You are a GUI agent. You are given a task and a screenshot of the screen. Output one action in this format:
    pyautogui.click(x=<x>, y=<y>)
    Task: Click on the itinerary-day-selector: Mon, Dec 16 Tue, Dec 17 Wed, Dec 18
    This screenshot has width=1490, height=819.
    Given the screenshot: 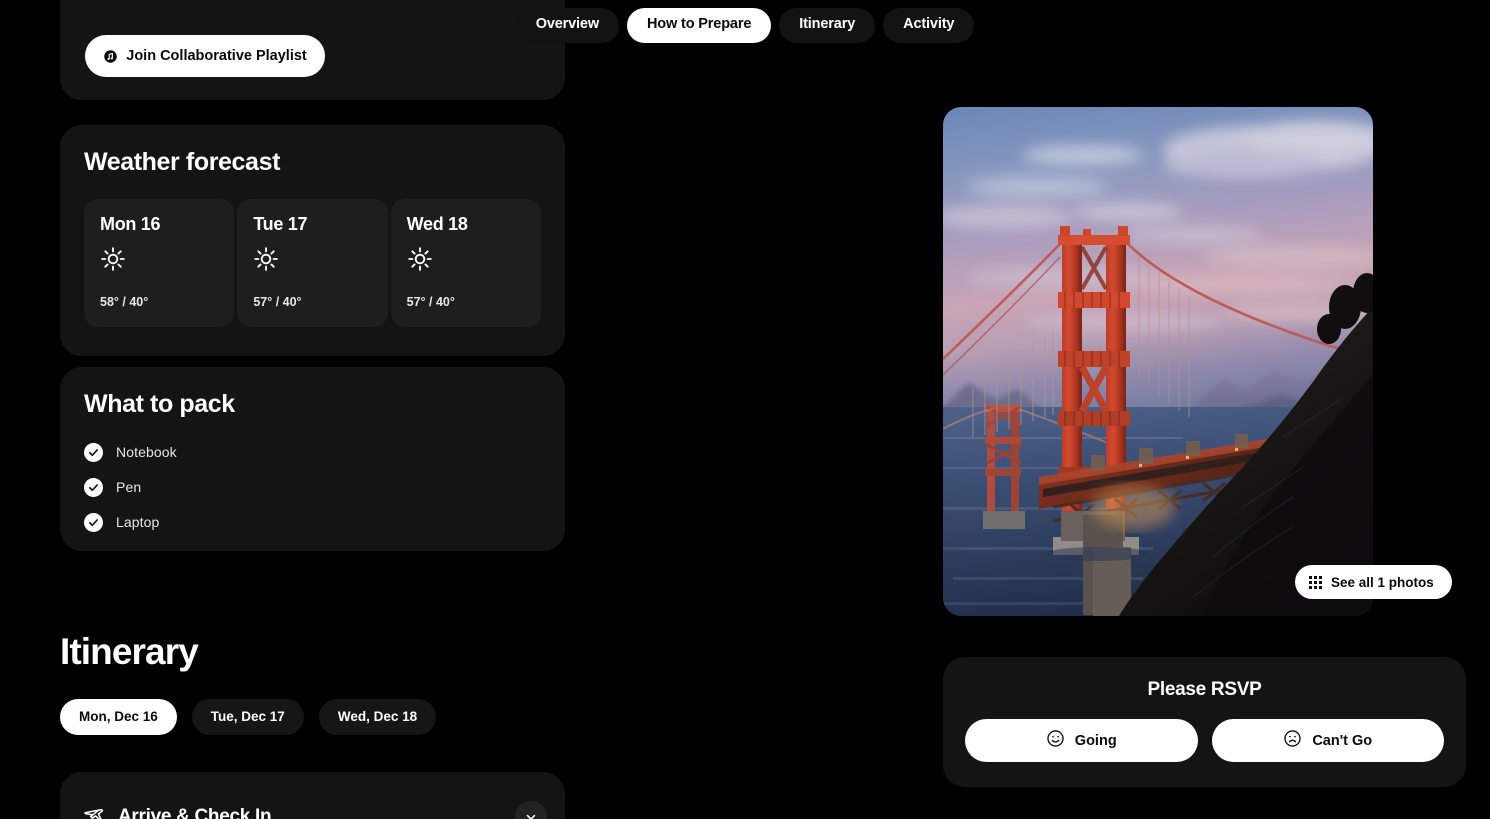 What is the action you would take?
    pyautogui.click(x=248, y=717)
    